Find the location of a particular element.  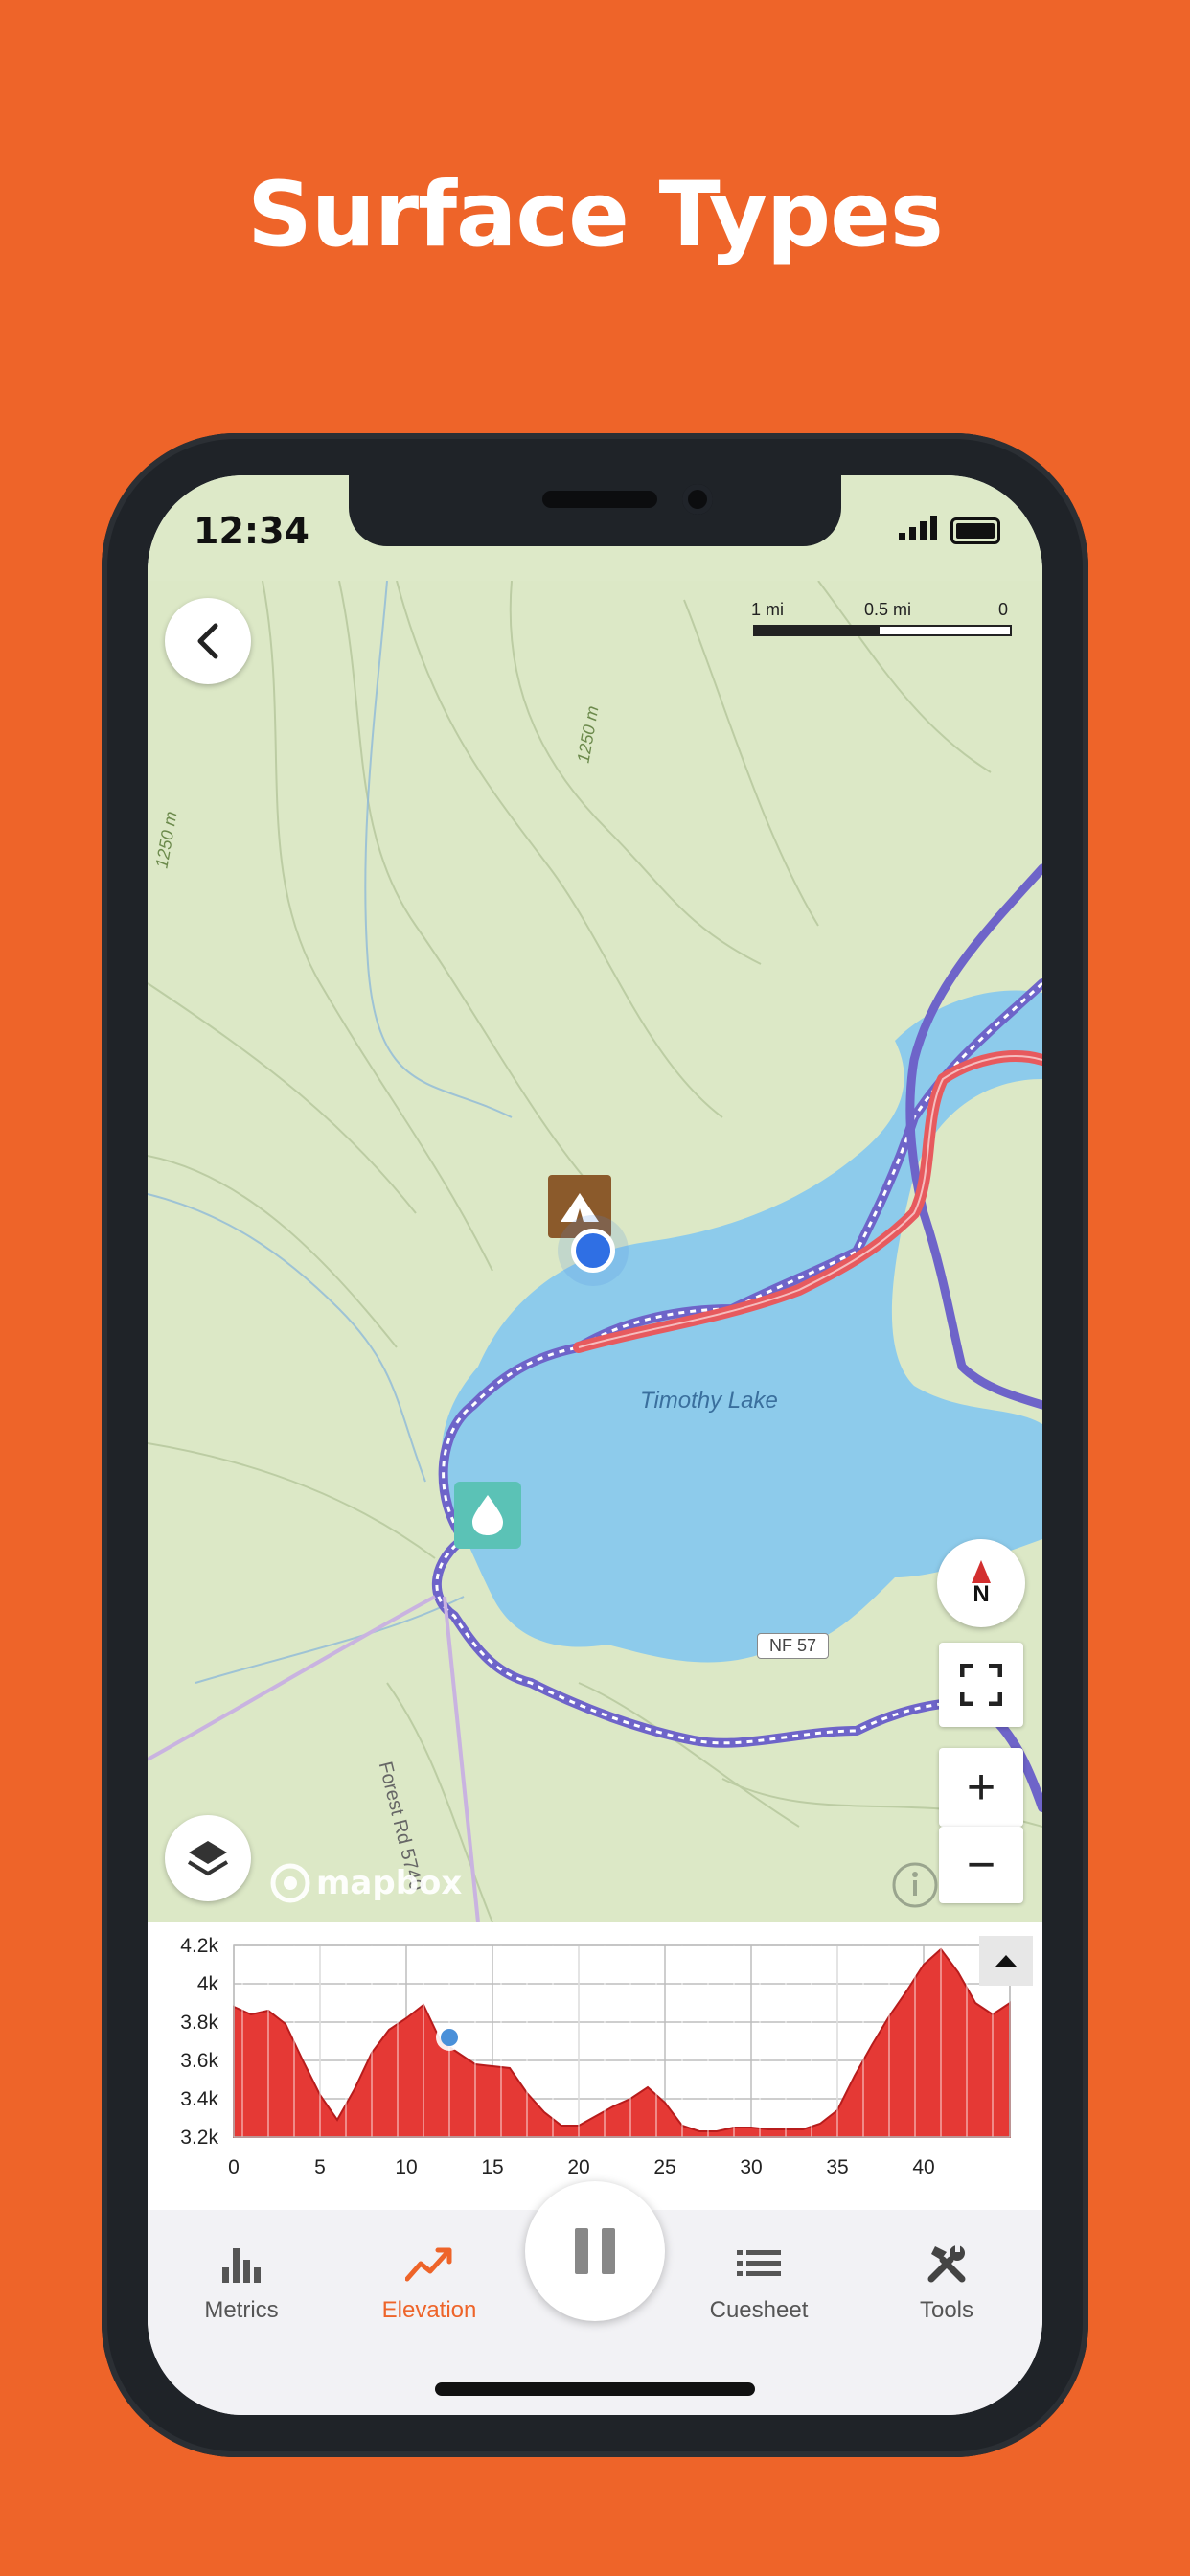

elevation-area is located at coordinates (622, 2043).